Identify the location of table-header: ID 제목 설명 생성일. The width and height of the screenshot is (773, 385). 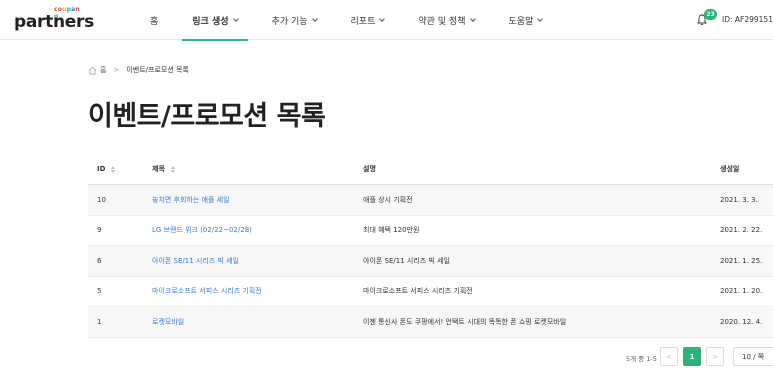
(430, 169).